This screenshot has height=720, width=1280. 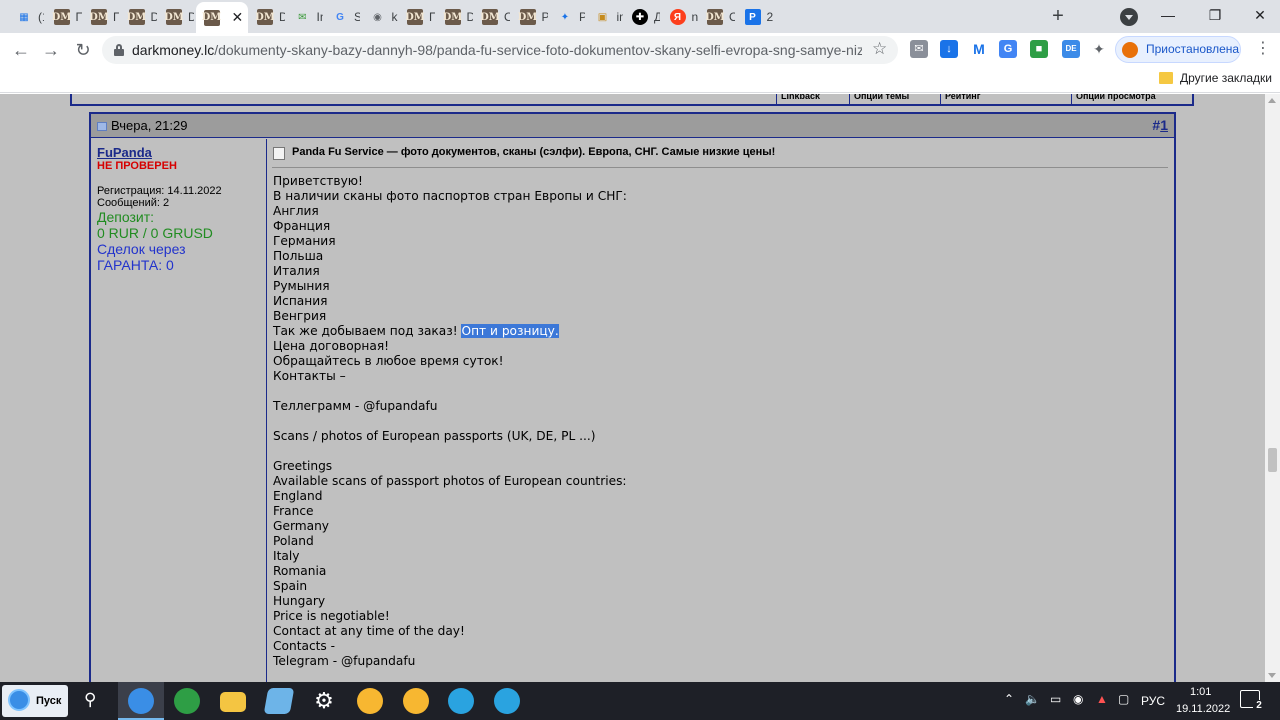 What do you see at coordinates (1009, 699) in the screenshot?
I see `tray-expand-icon: ⌃` at bounding box center [1009, 699].